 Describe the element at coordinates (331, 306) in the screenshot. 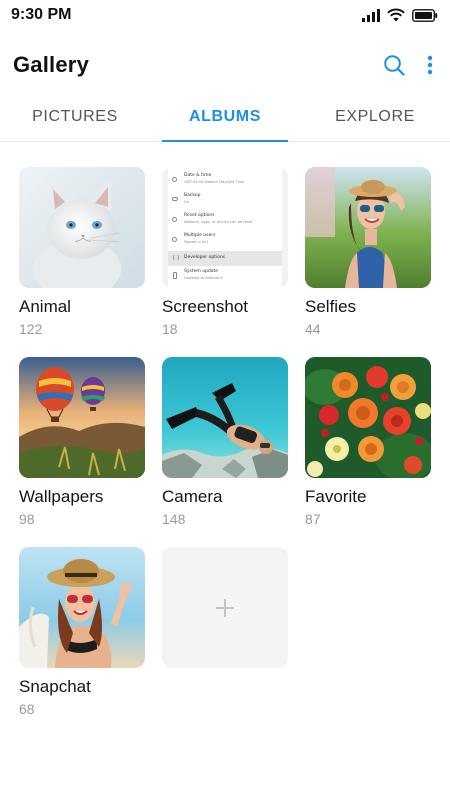

I see `album-name: Selfies` at that location.